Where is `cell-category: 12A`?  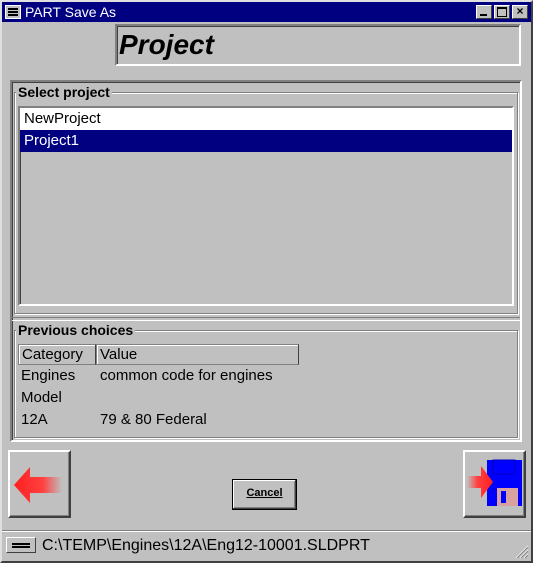 cell-category: 12A is located at coordinates (34, 419).